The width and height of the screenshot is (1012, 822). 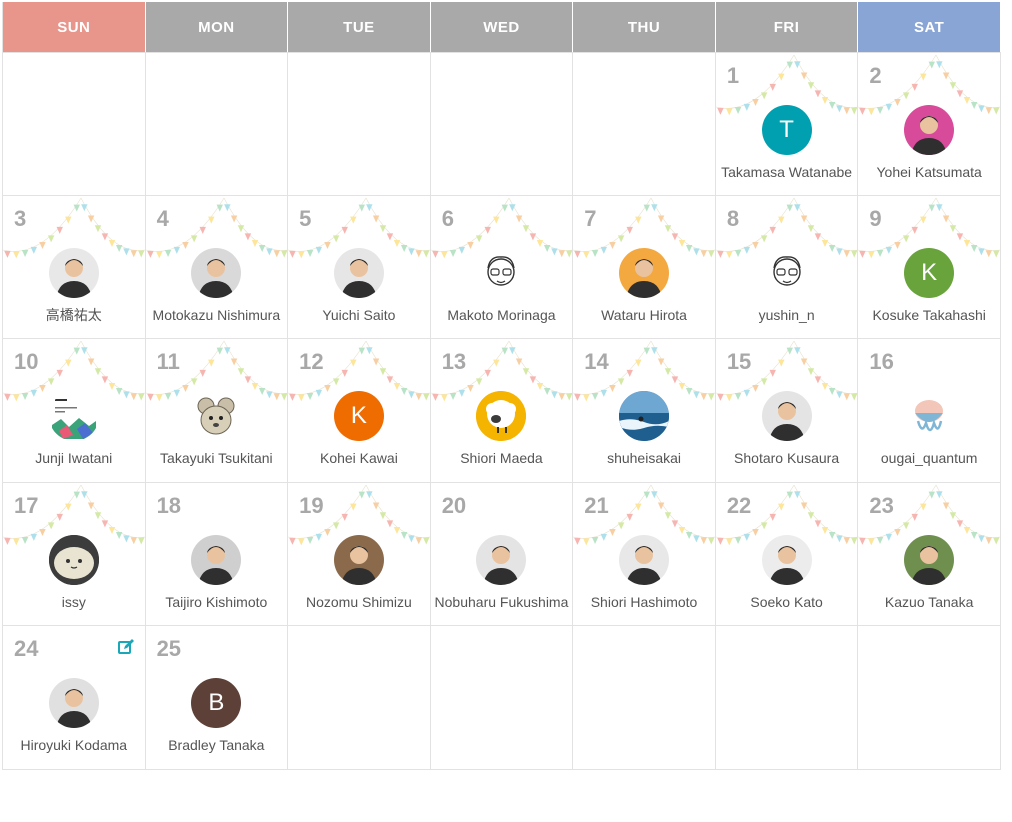 I want to click on avatar: B, so click(x=216, y=703).